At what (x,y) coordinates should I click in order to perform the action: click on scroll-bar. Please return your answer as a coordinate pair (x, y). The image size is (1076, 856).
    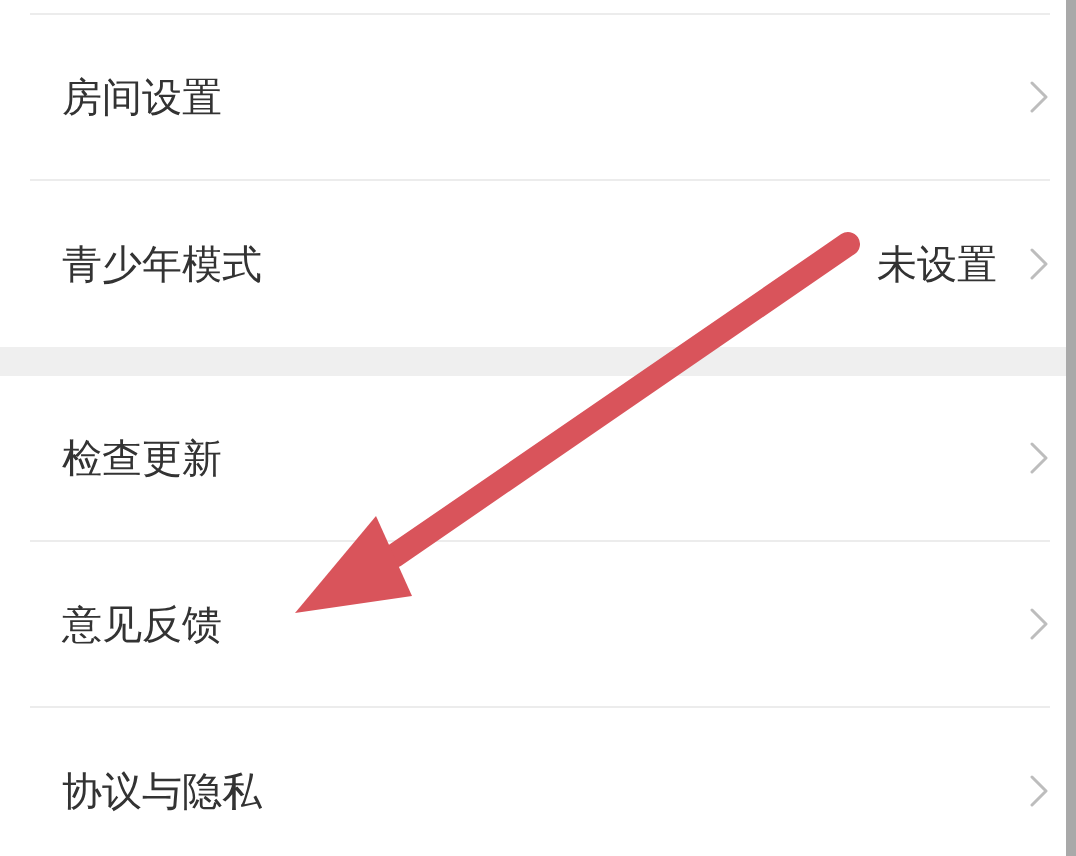
    Looking at the image, I should click on (1071, 428).